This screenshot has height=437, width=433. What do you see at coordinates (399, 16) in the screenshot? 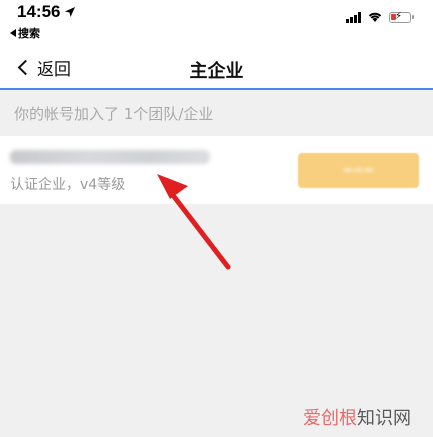
I see `charging-bolt-icon: ⚡` at bounding box center [399, 16].